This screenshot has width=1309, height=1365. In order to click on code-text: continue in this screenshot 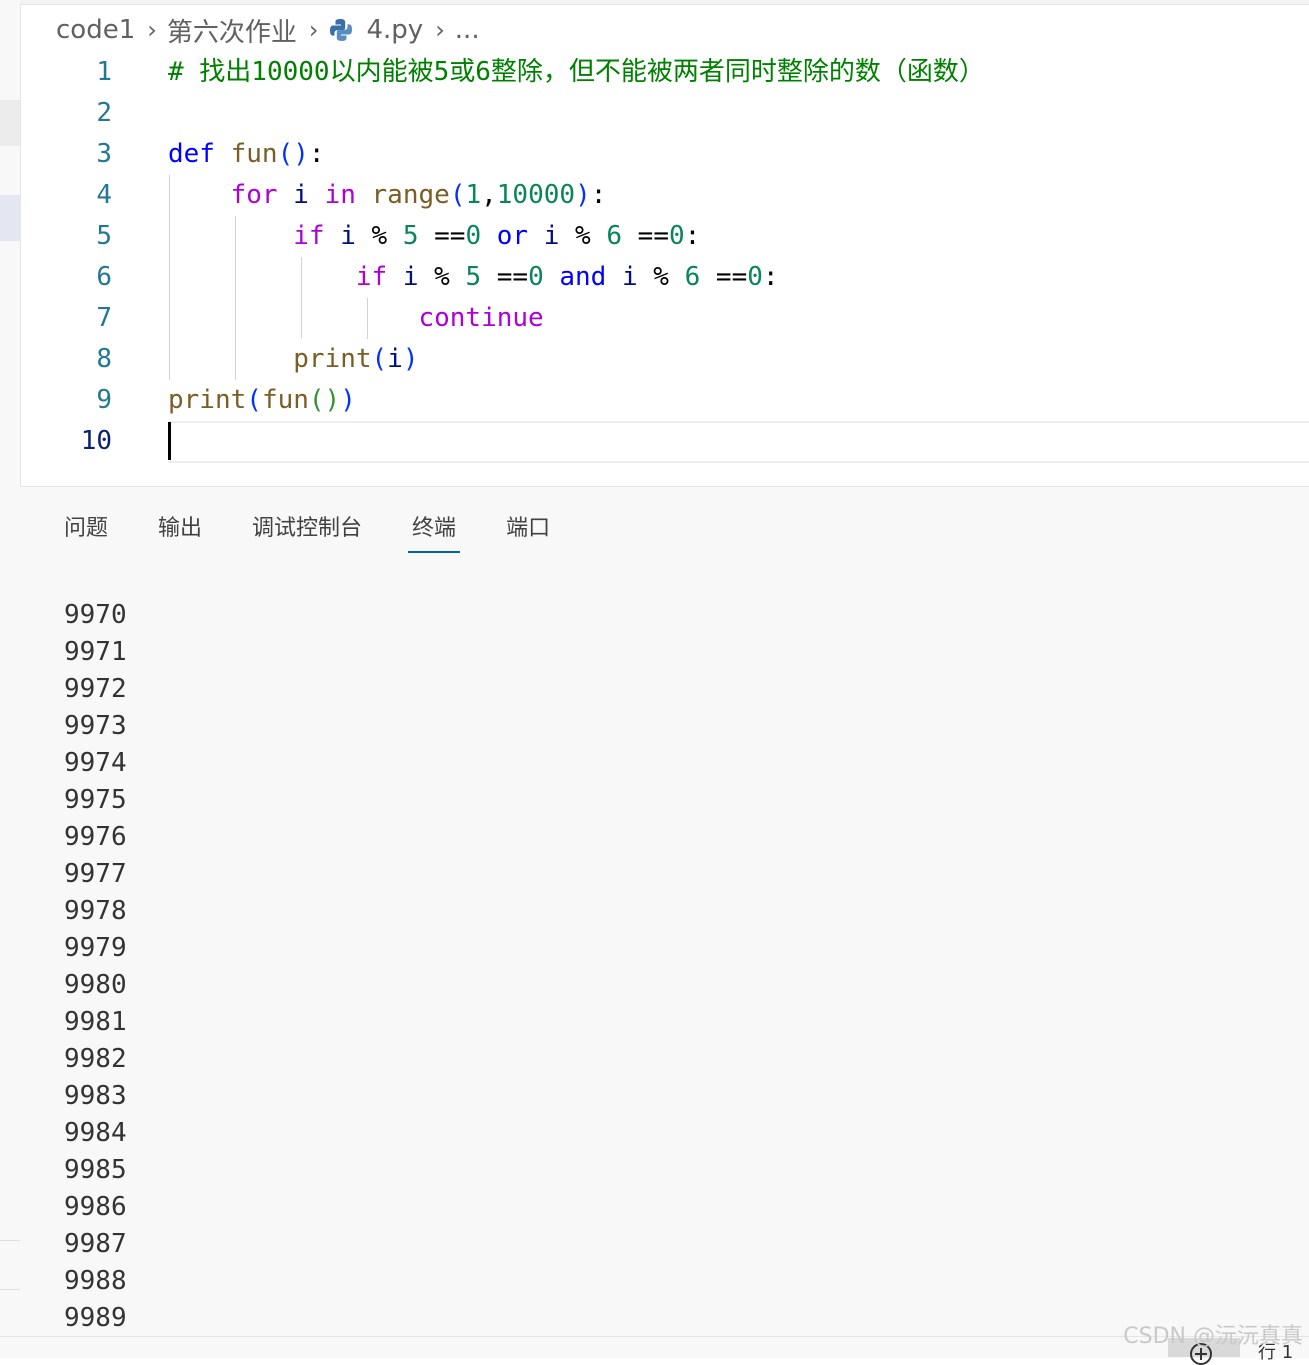, I will do `click(356, 318)`.